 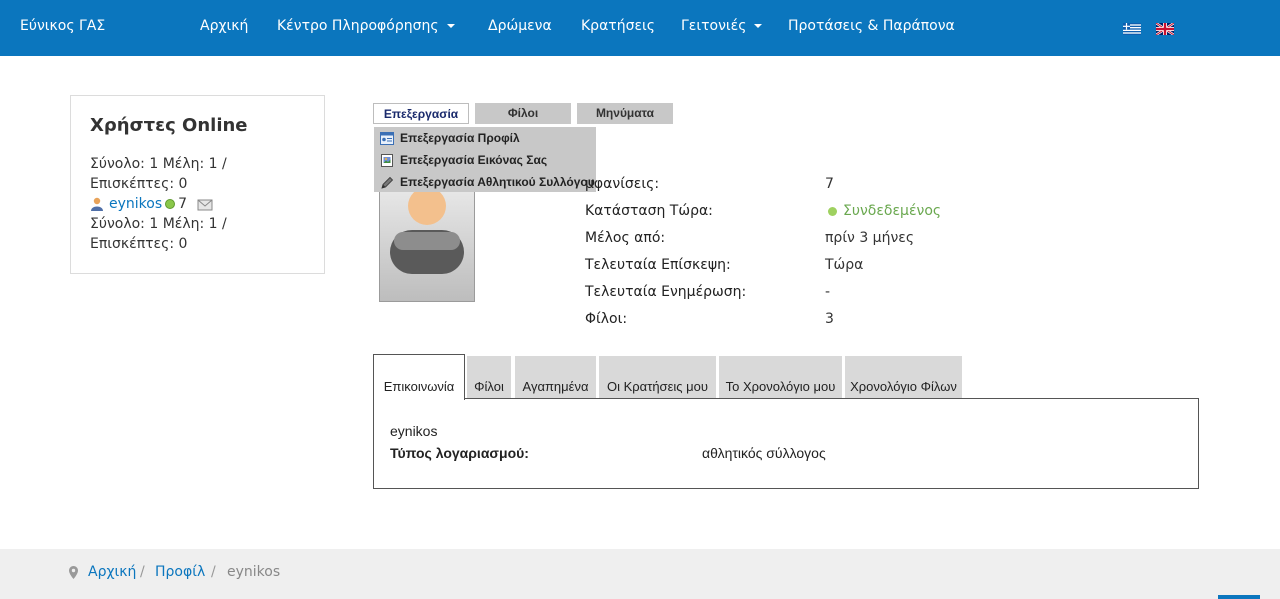 I want to click on tab-edit: Επεξεργασία, so click(x=421, y=113).